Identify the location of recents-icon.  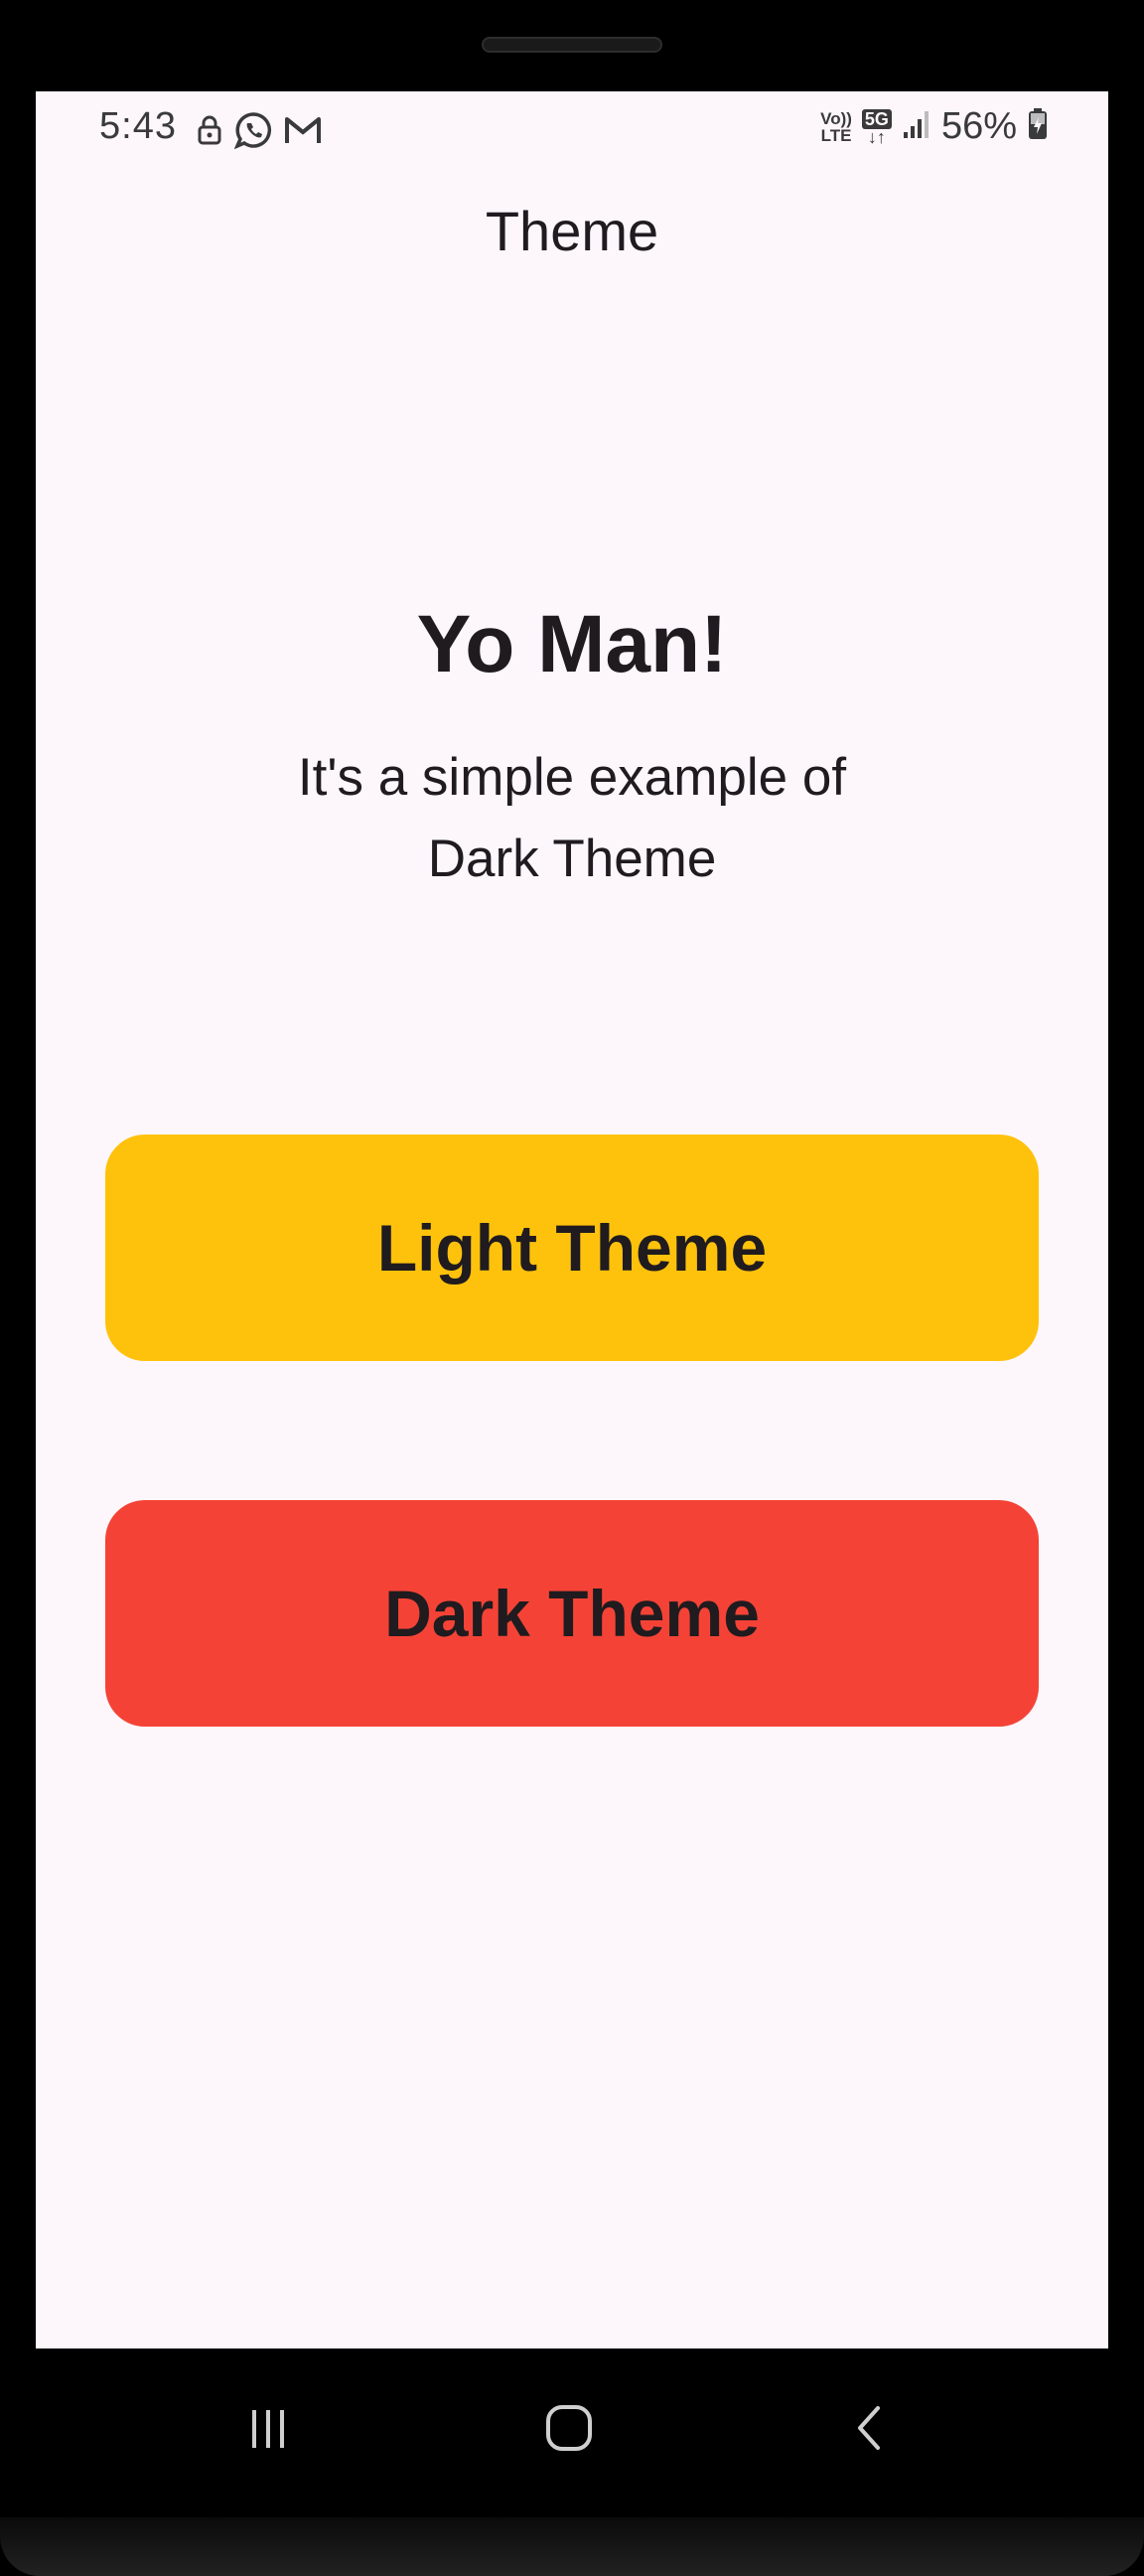
(268, 2429).